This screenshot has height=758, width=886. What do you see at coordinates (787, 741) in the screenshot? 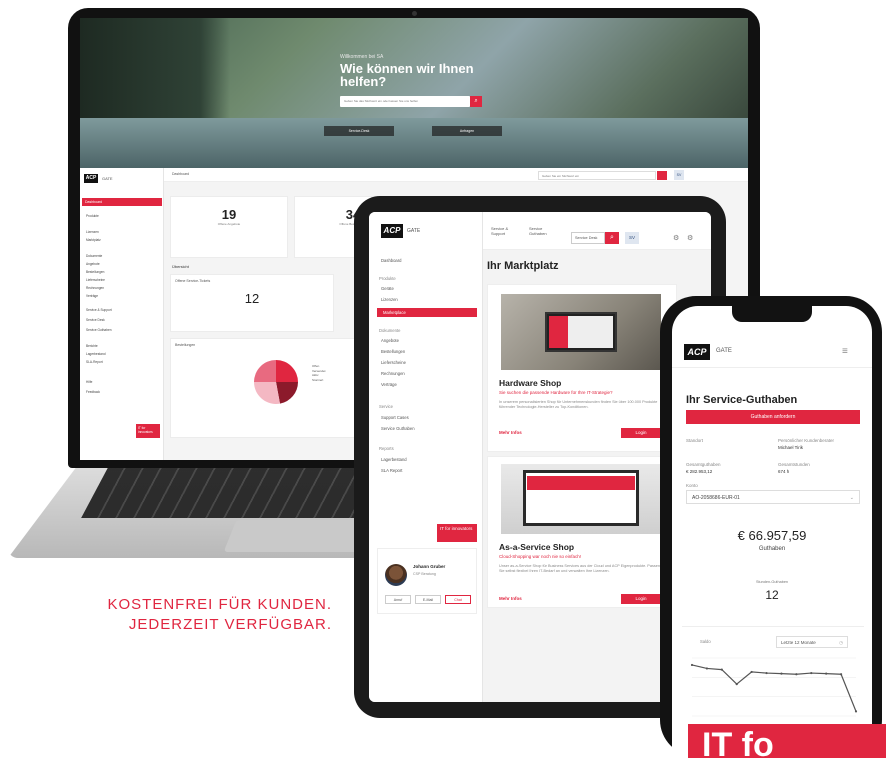
I see `it-banner: IT fo` at bounding box center [787, 741].